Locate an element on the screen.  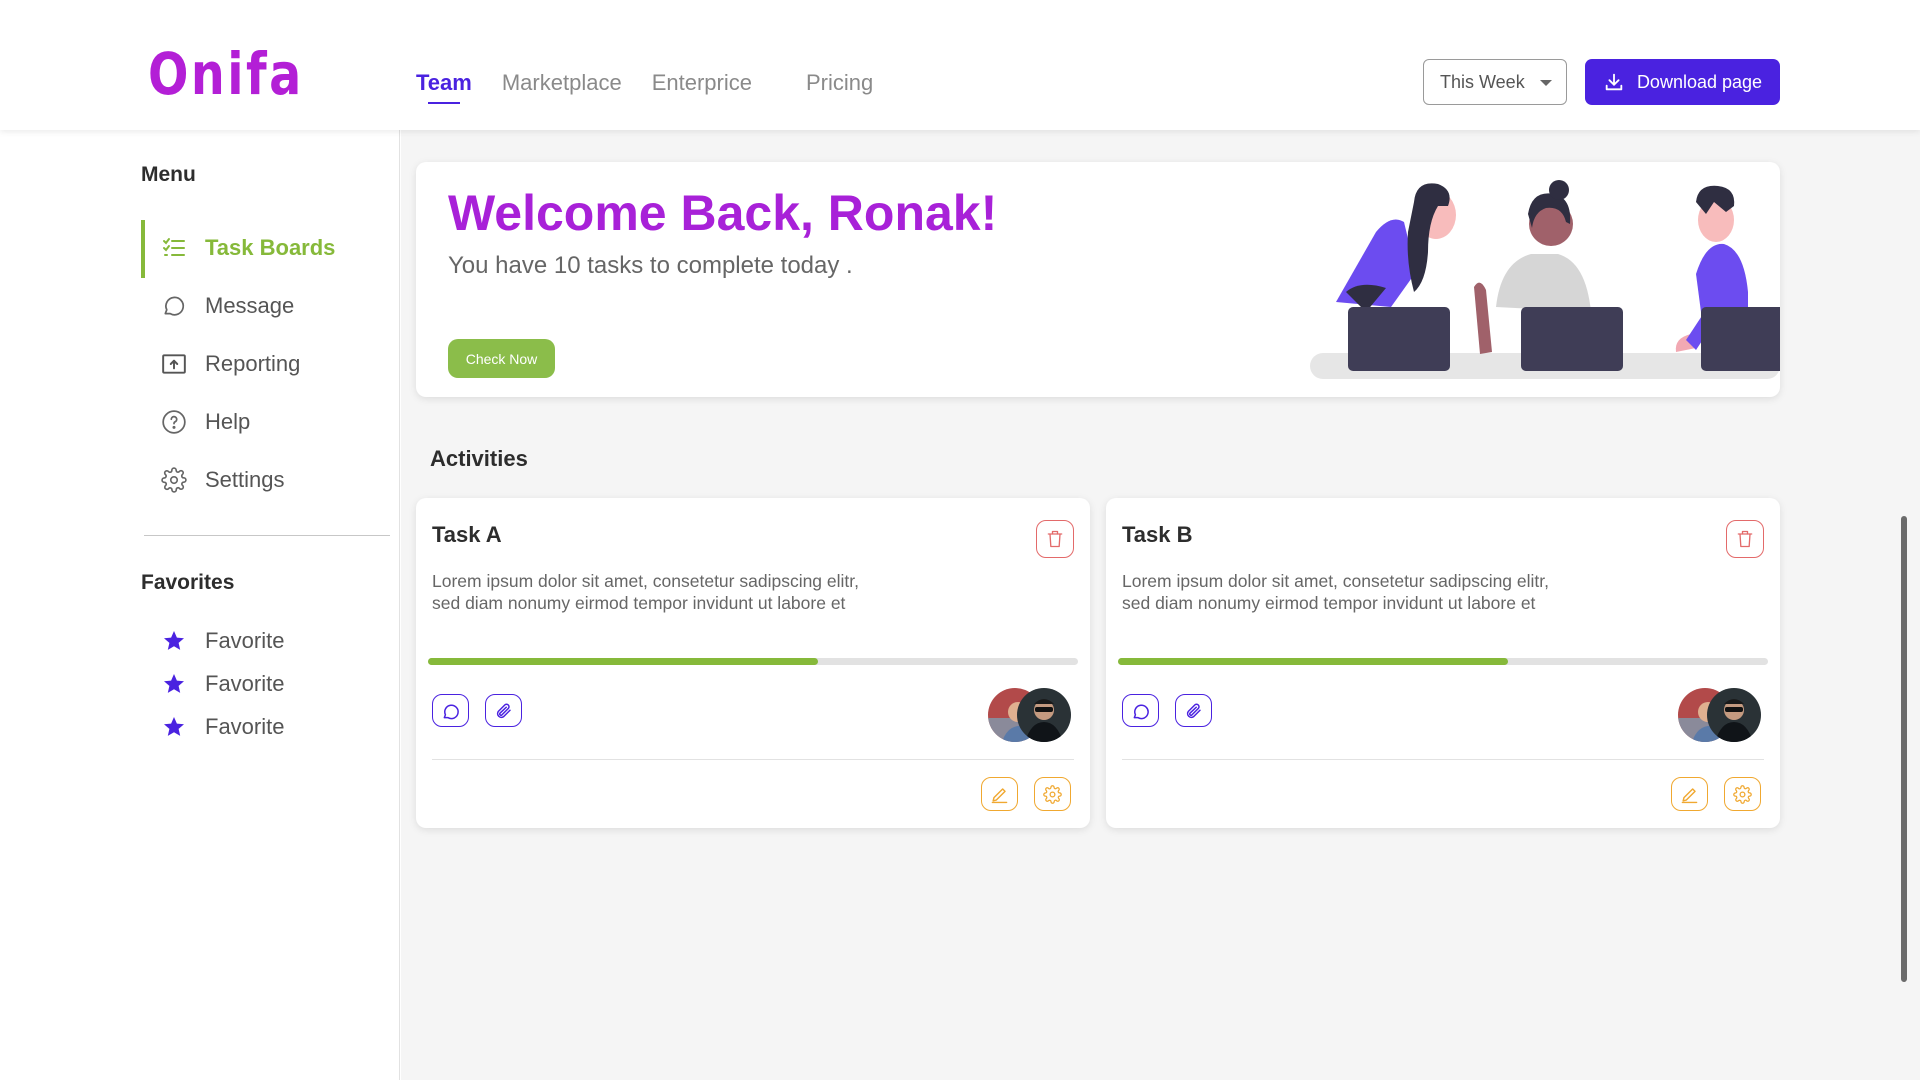
sidebar-item-label: Help is located at coordinates (228, 421).